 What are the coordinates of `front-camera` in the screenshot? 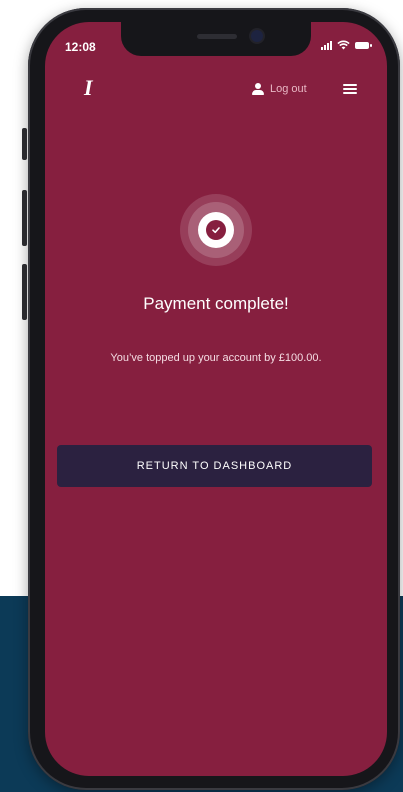 It's located at (257, 36).